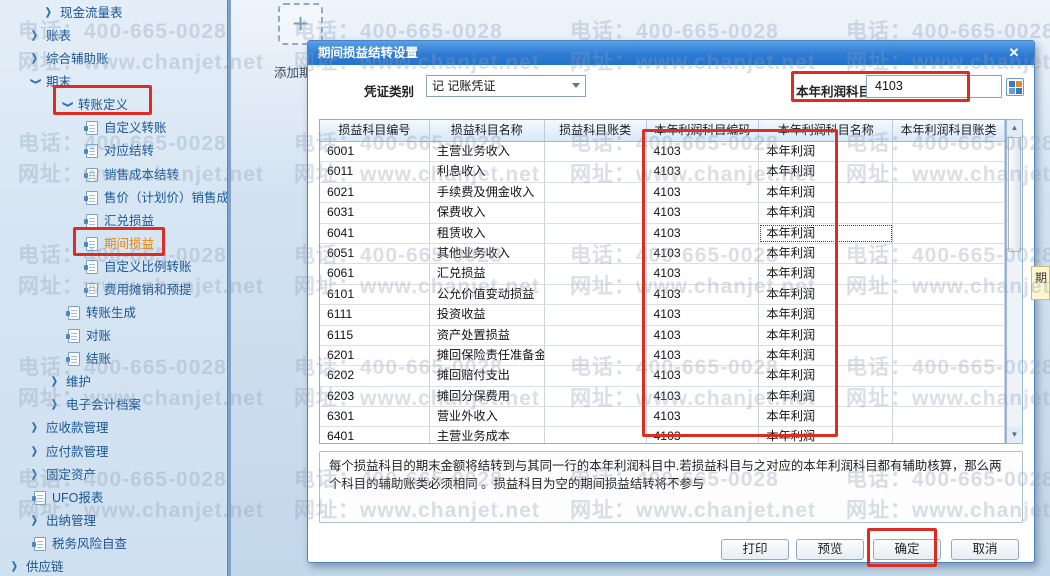 The width and height of the screenshot is (1050, 576). Describe the element at coordinates (375, 376) in the screenshot. I see `table-cell: 6202` at that location.